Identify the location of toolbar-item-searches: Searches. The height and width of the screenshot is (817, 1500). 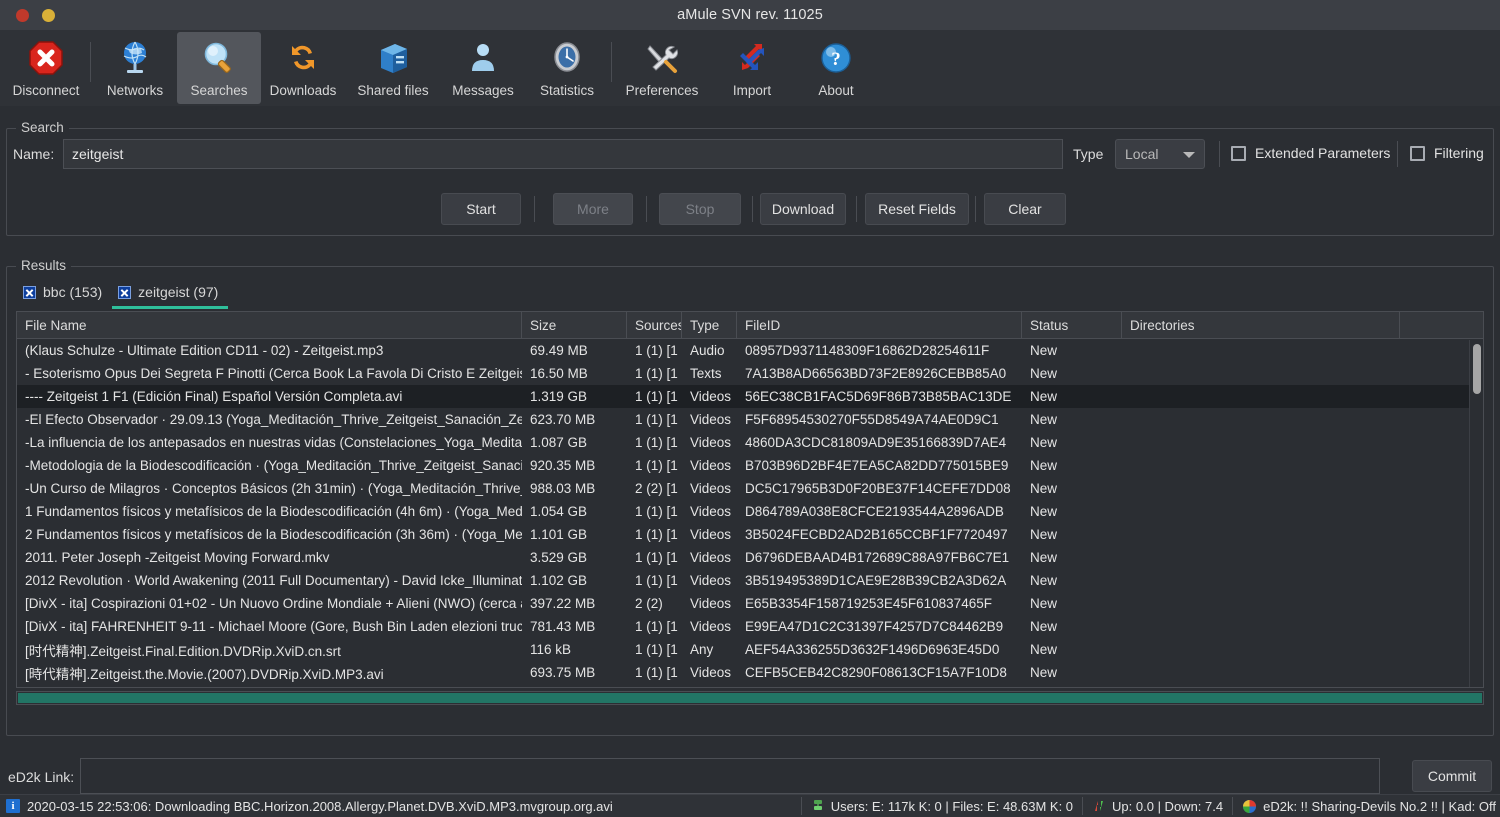
(219, 68).